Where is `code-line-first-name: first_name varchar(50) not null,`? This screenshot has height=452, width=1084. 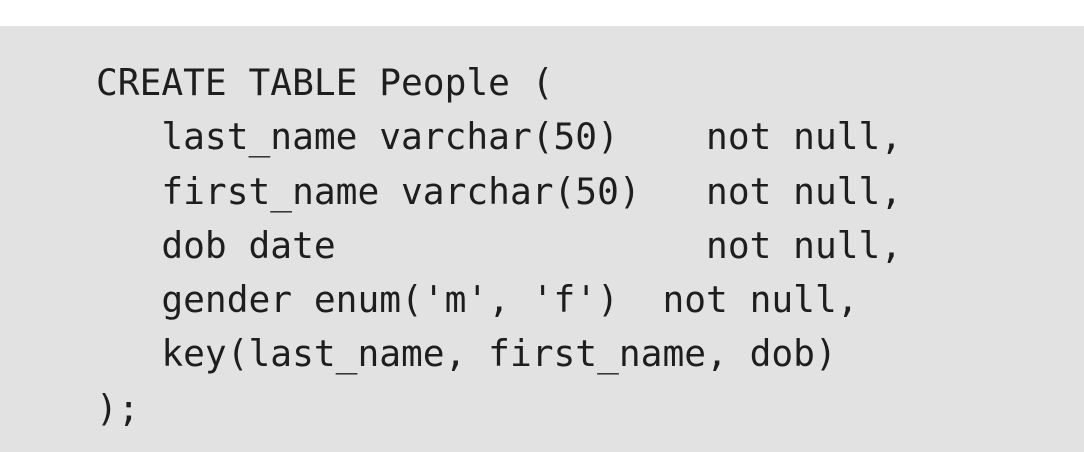
code-line-first-name: first_name varchar(50) not null, is located at coordinates (499, 191).